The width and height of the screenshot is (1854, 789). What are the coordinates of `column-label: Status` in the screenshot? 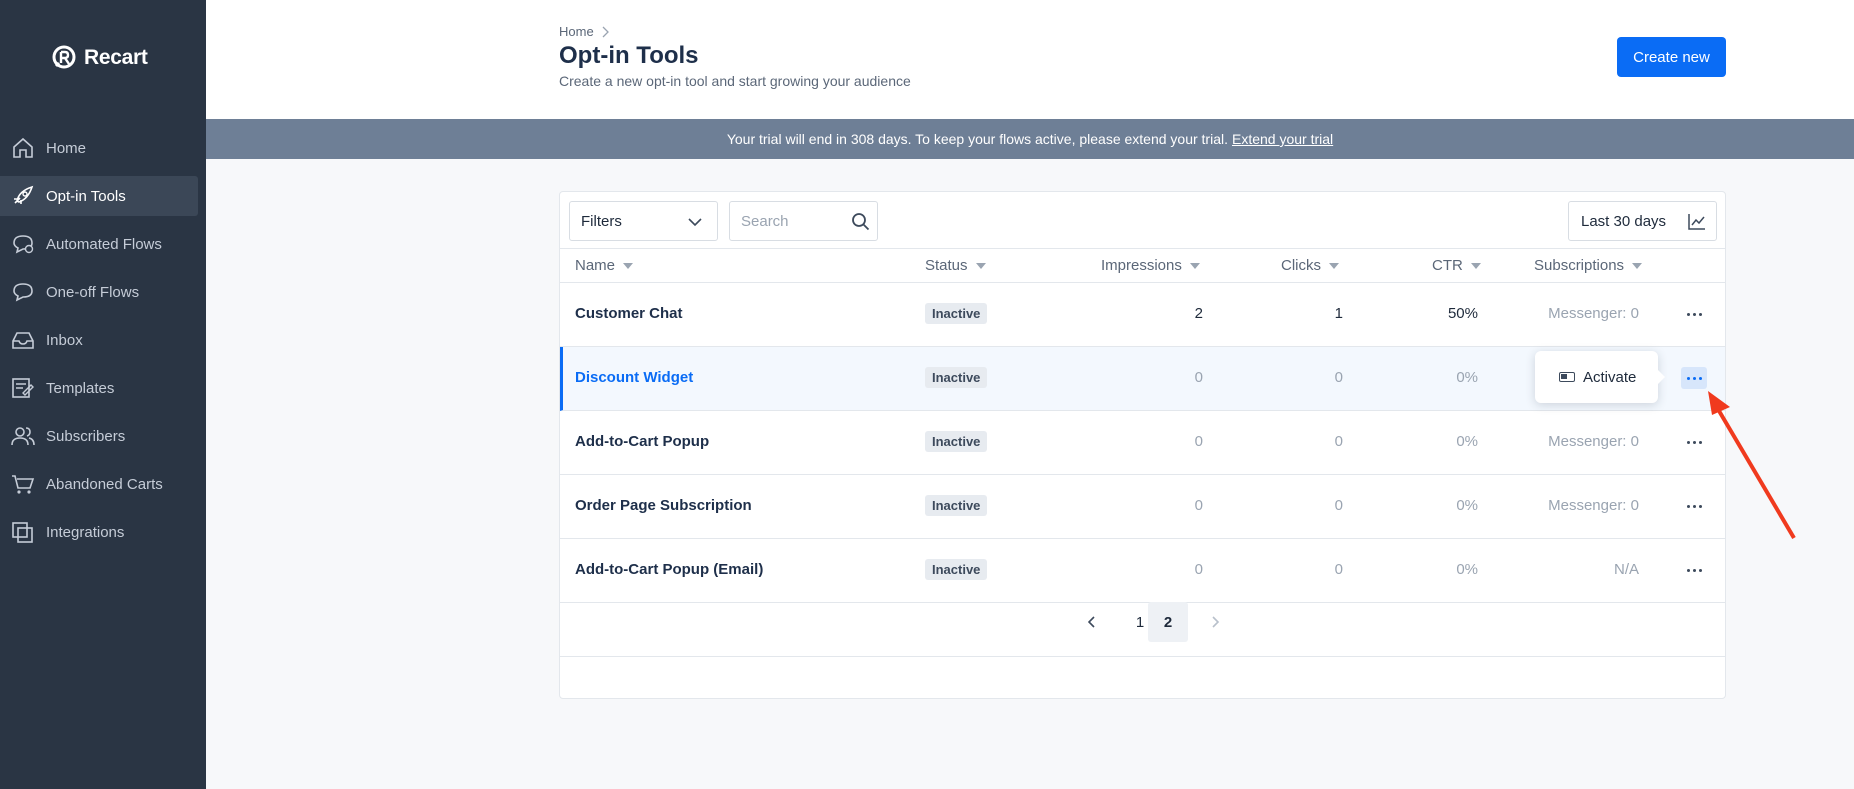 It's located at (946, 265).